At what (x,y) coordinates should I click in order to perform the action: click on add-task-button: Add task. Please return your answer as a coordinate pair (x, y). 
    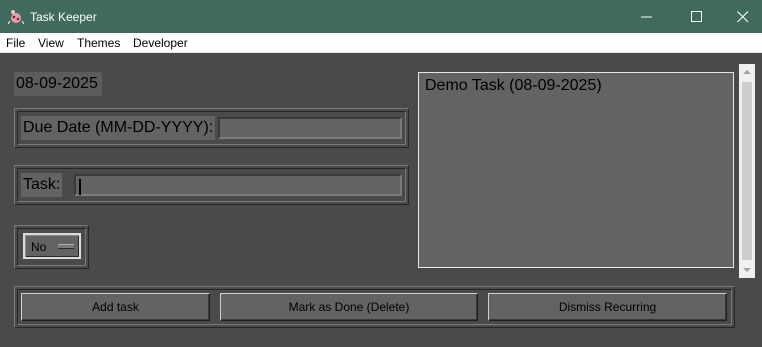
    Looking at the image, I should click on (115, 307).